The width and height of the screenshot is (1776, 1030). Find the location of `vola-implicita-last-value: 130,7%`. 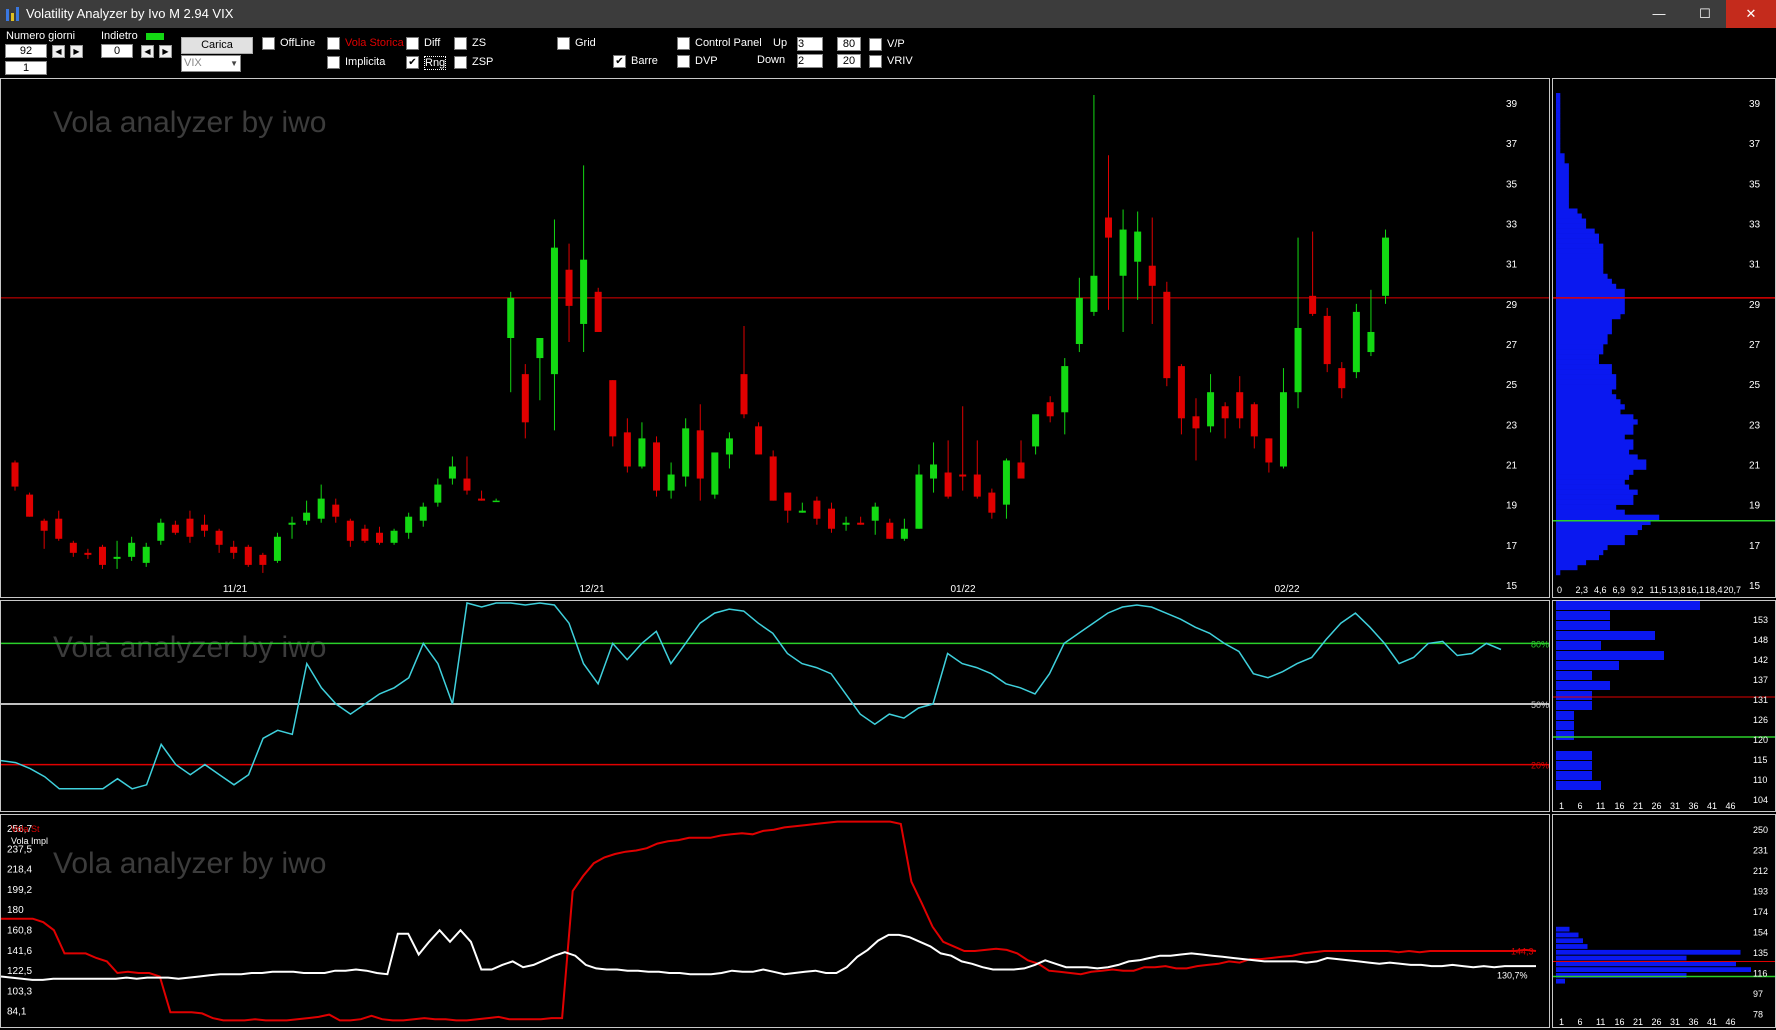

vola-implicita-last-value: 130,7% is located at coordinates (1512, 975).